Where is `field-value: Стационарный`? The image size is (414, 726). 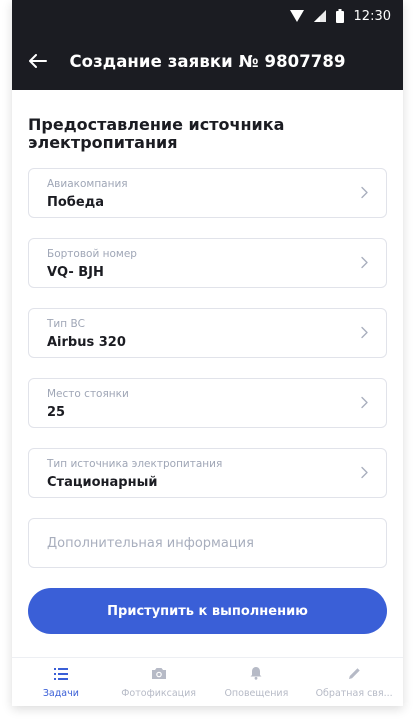
field-value: Стационарный is located at coordinates (102, 482).